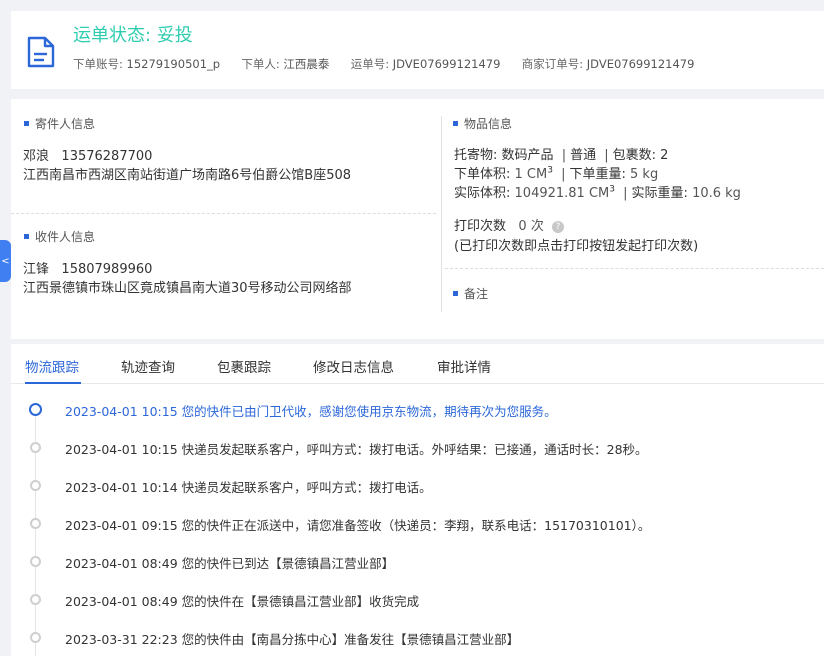  Describe the element at coordinates (35, 409) in the screenshot. I see `timeline-dot-active` at that location.